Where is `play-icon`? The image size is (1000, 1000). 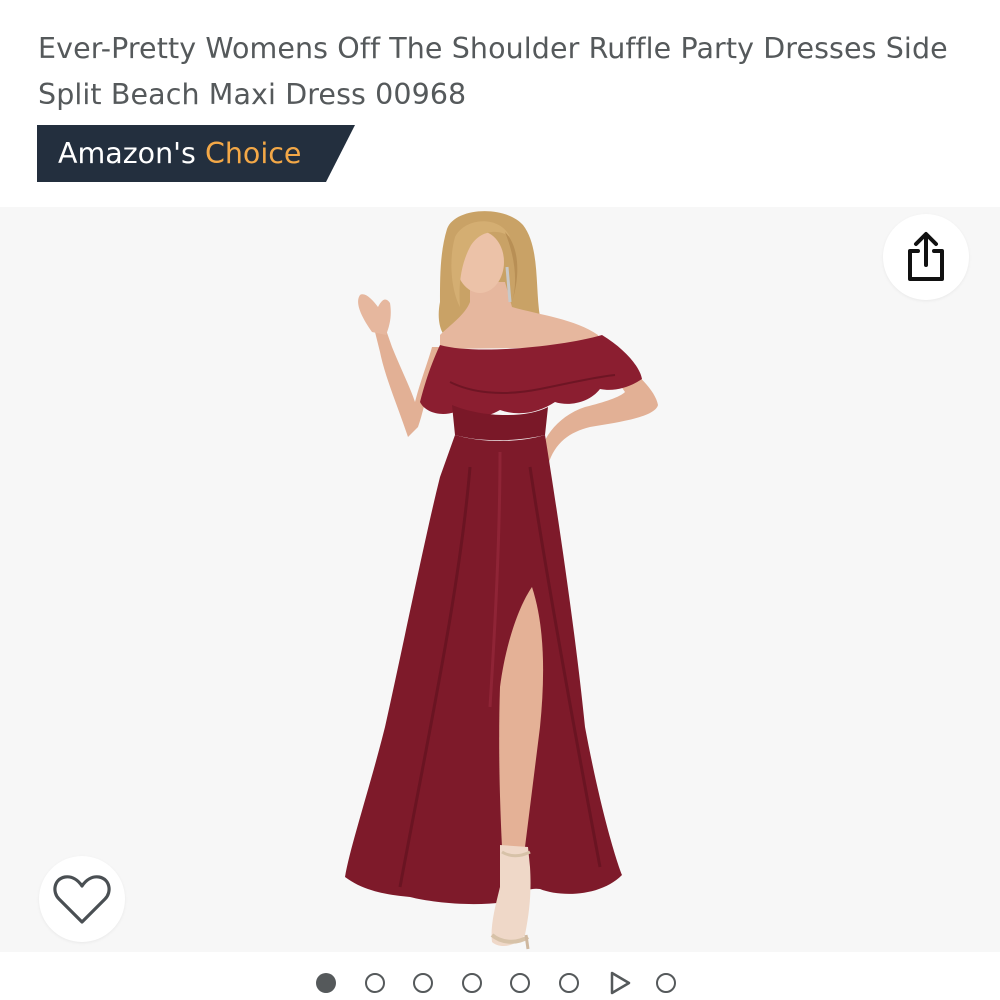
play-icon is located at coordinates (620, 983).